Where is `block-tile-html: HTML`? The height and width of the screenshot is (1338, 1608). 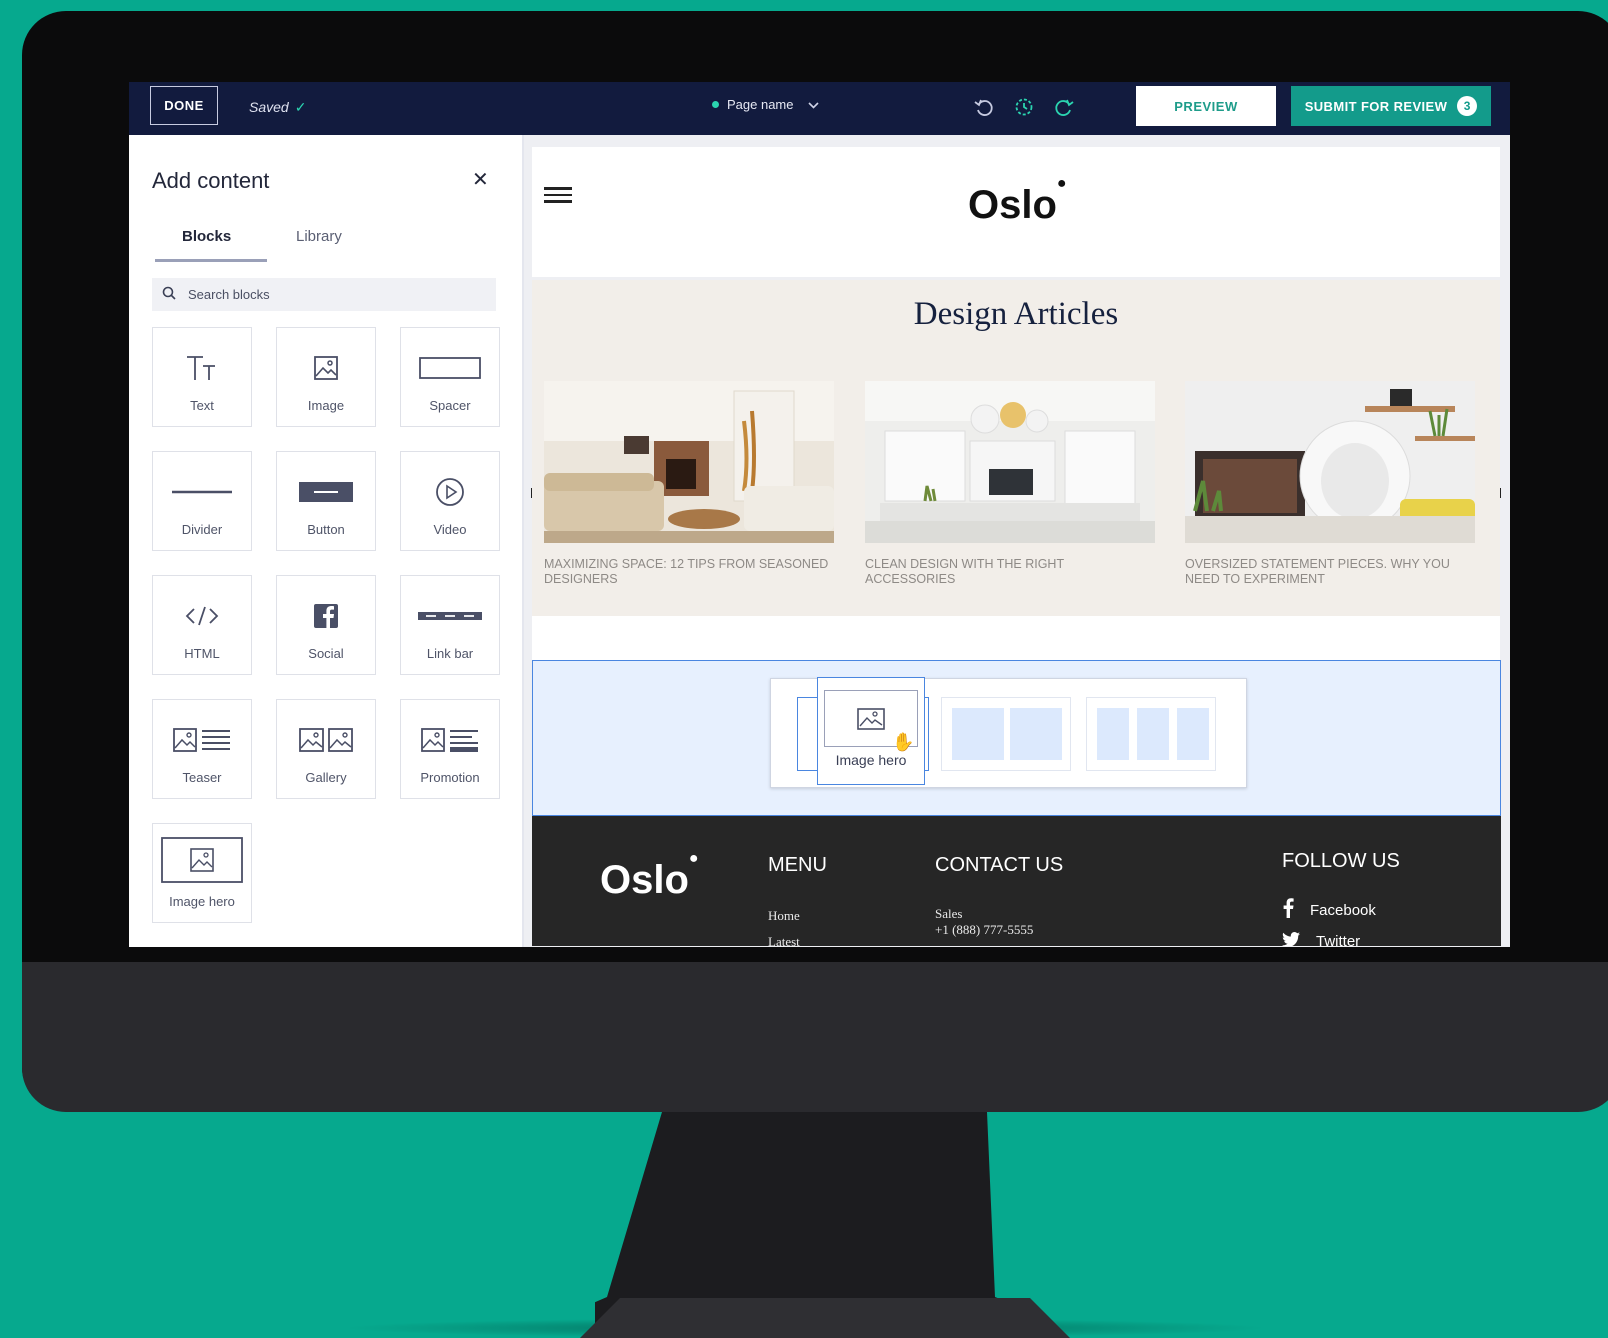
block-tile-html: HTML is located at coordinates (202, 625).